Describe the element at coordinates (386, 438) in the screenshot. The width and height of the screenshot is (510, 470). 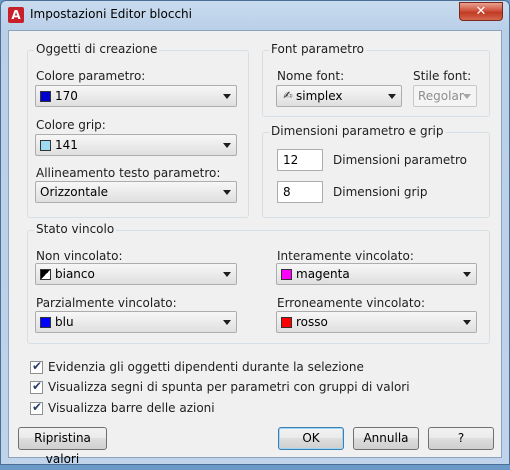
I see `annulla-button: Annulla` at that location.